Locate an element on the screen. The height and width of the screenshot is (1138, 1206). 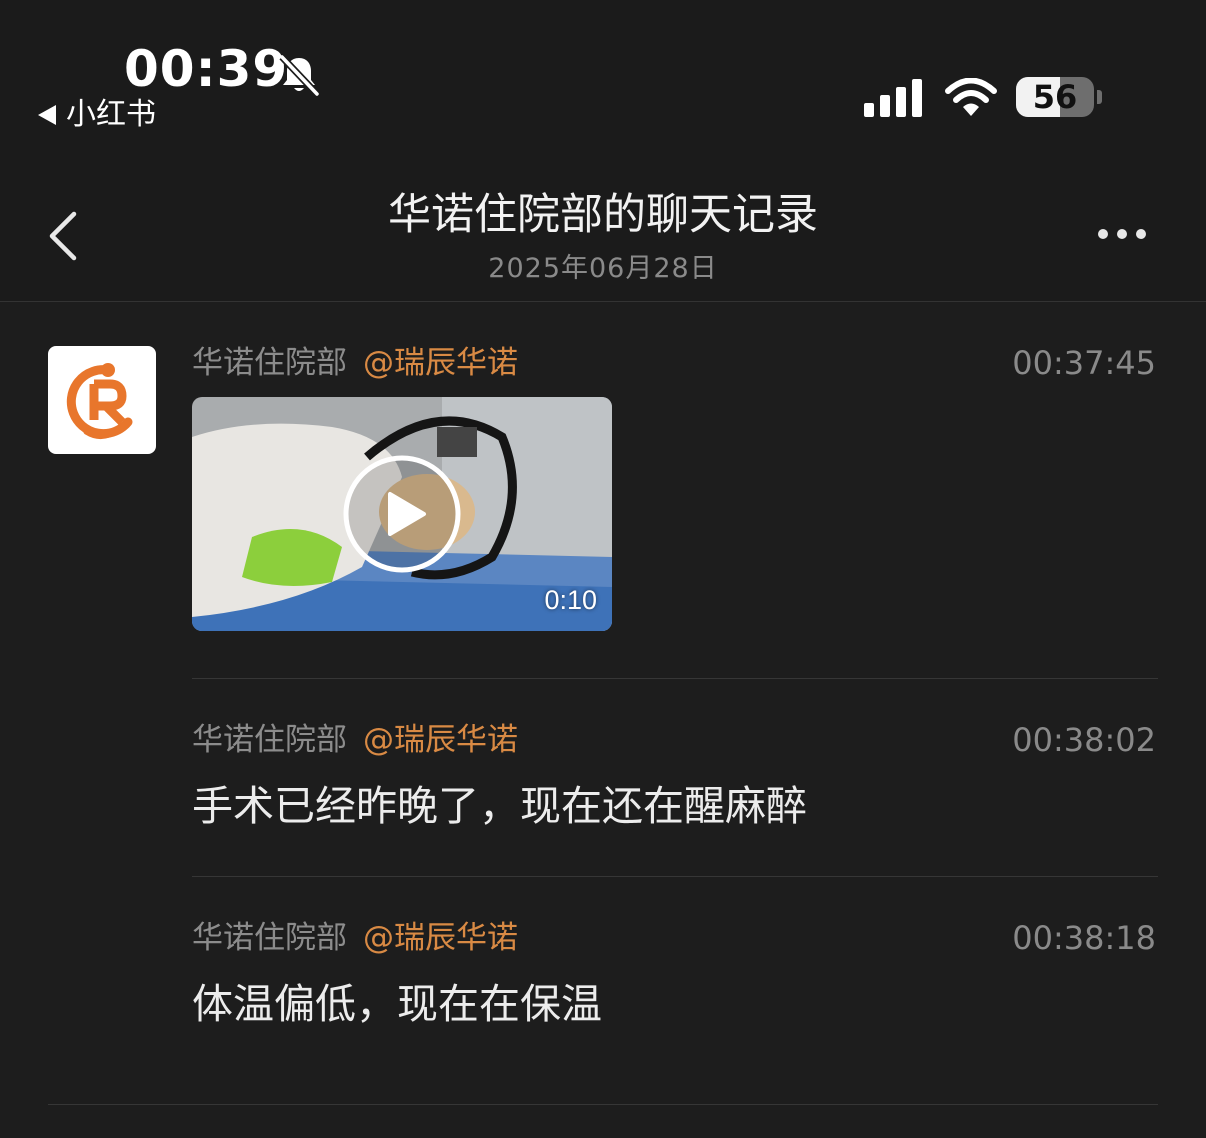
page-title: 华诺住院部的聊天记录 is located at coordinates (603, 215).